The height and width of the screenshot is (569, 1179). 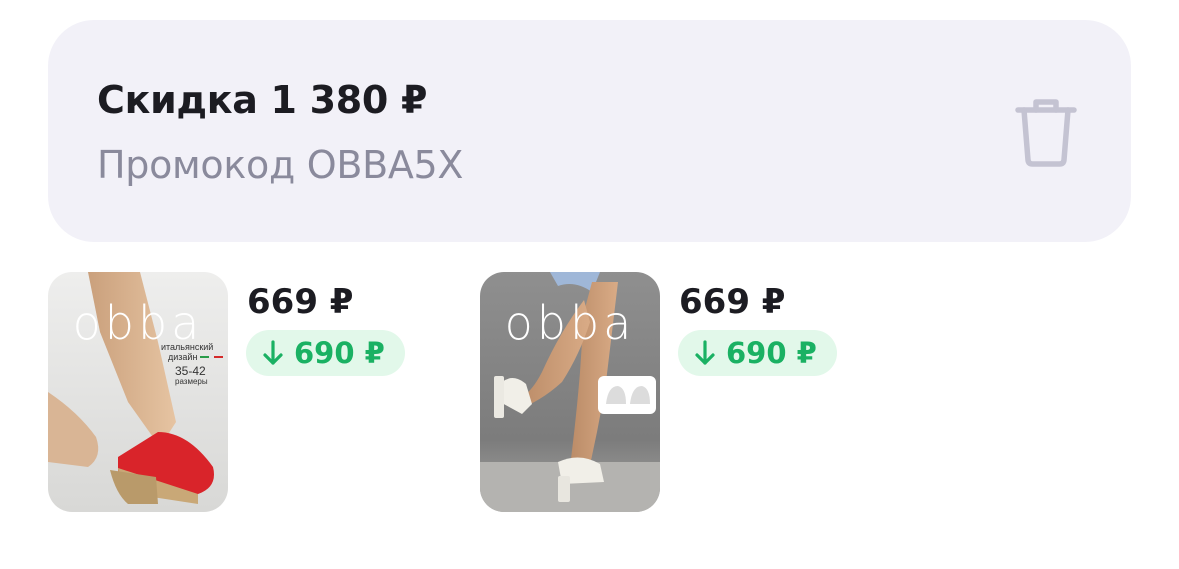 What do you see at coordinates (183, 357) in the screenshot?
I see `tag-line-2: дизайн` at bounding box center [183, 357].